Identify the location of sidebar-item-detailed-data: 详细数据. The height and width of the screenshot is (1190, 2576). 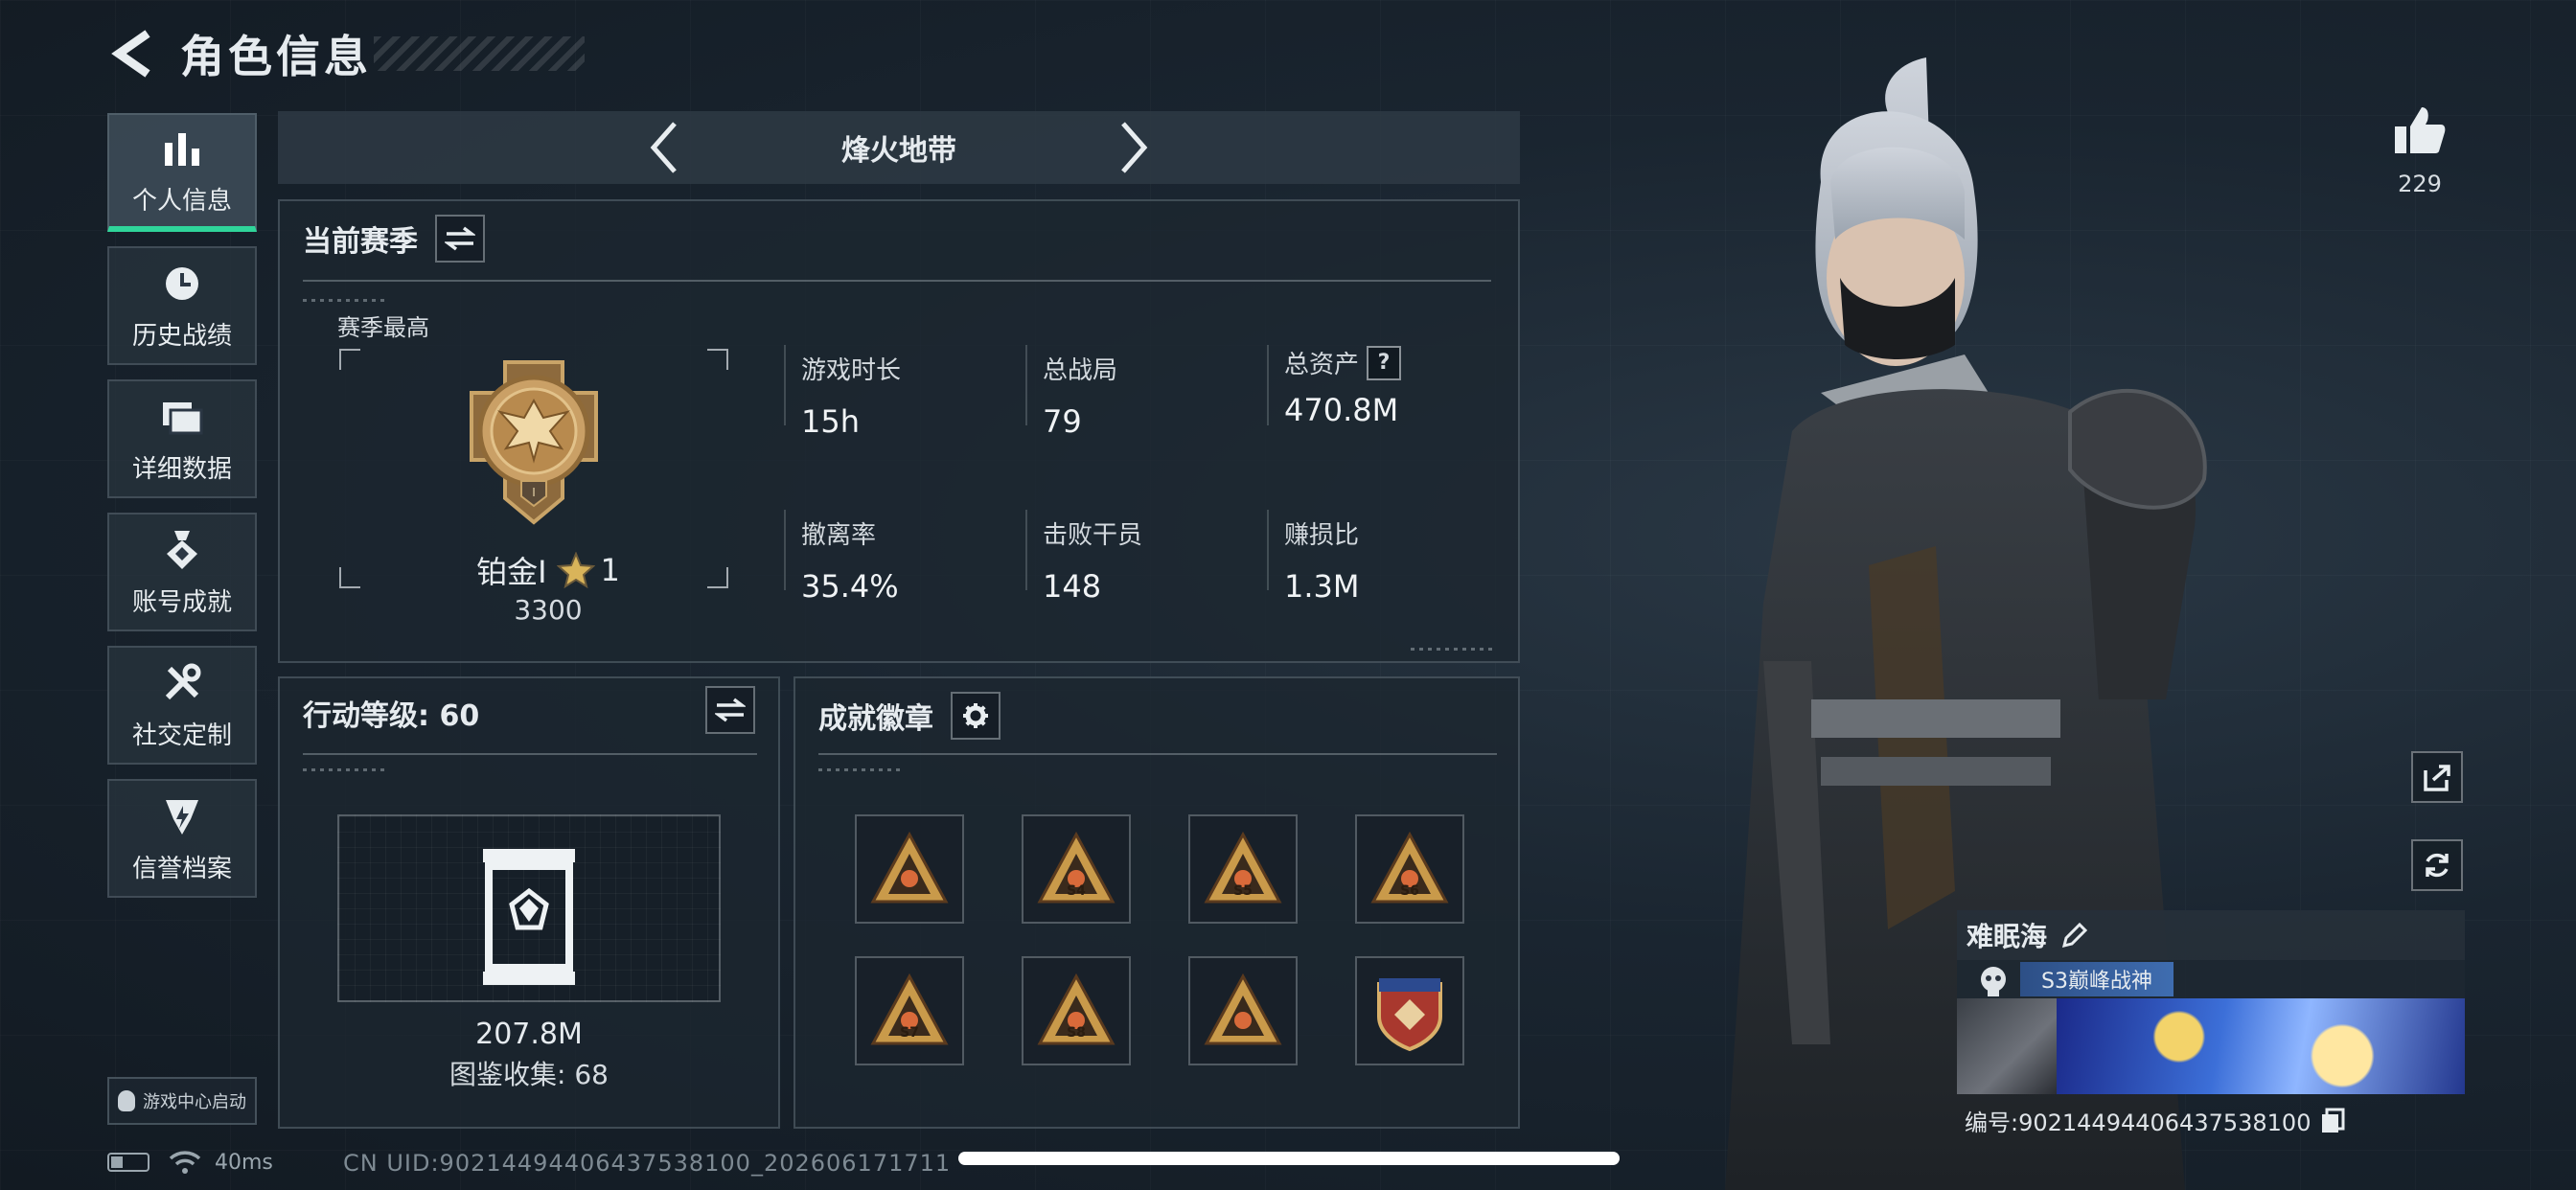
(182, 439).